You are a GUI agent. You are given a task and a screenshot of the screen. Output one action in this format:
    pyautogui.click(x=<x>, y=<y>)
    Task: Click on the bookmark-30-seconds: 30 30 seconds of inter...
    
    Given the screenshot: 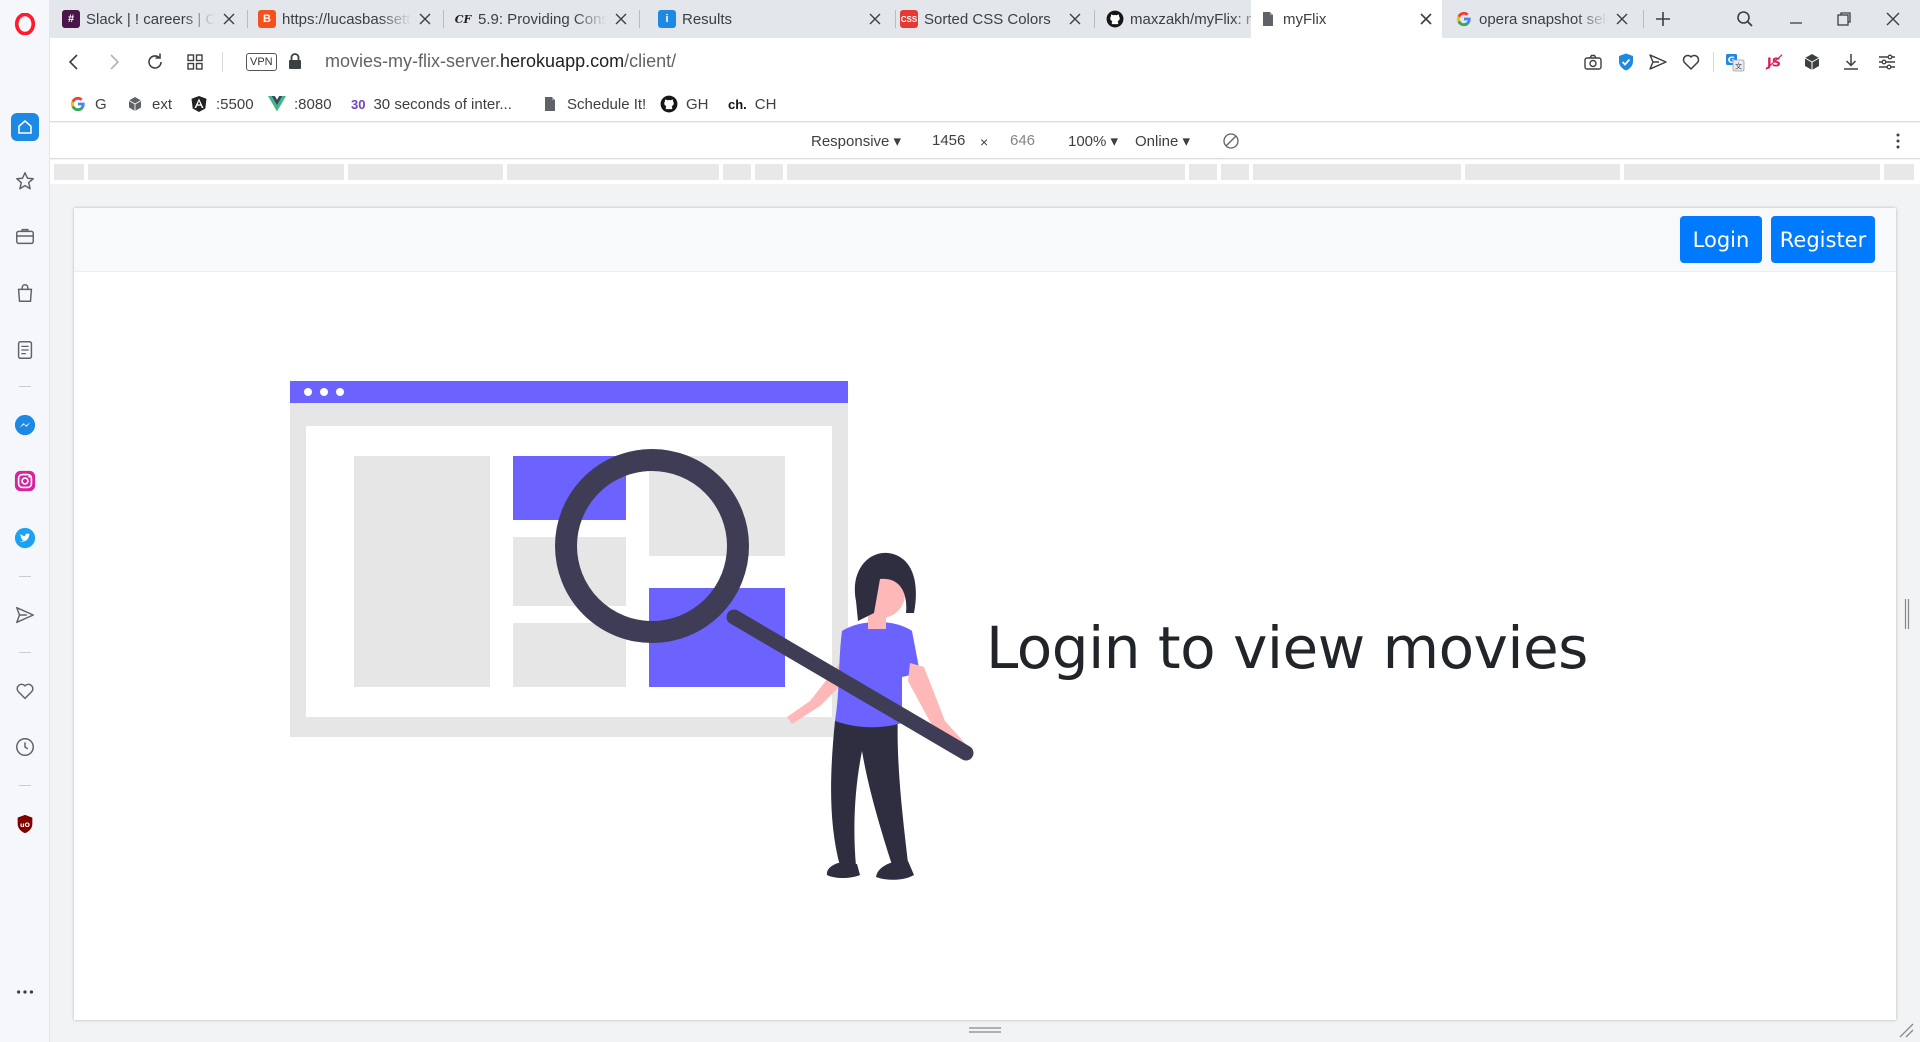 What is the action you would take?
    pyautogui.click(x=431, y=104)
    